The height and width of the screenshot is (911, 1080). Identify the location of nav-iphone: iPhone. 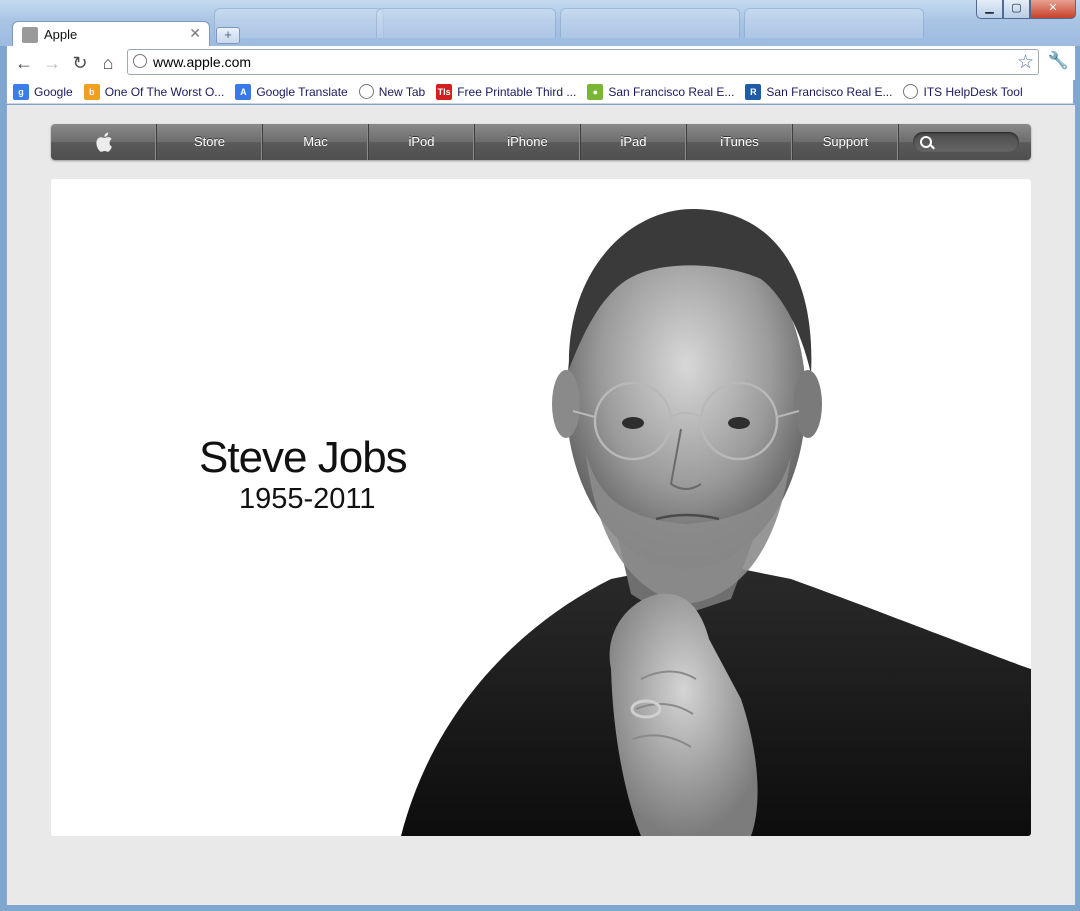
(528, 142).